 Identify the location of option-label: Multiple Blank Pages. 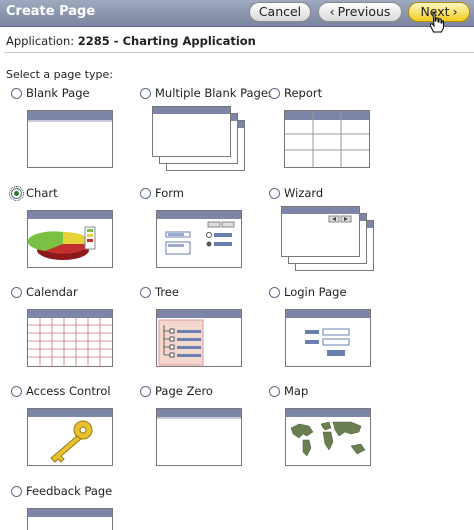
(214, 93).